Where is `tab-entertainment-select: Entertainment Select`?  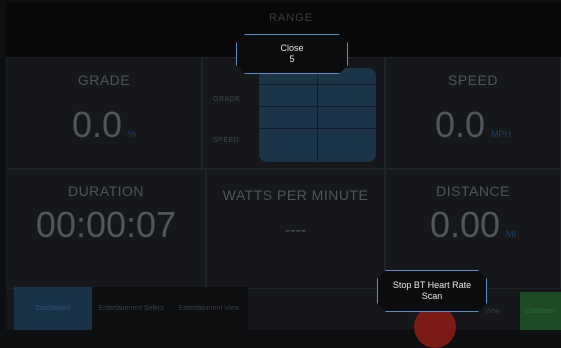
tab-entertainment-select: Entertainment Select is located at coordinates (131, 308).